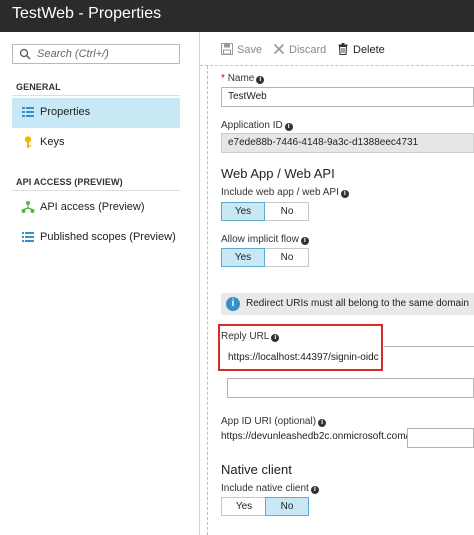  Describe the element at coordinates (245, 336) in the screenshot. I see `reply-url-label-text: Reply URL` at that location.